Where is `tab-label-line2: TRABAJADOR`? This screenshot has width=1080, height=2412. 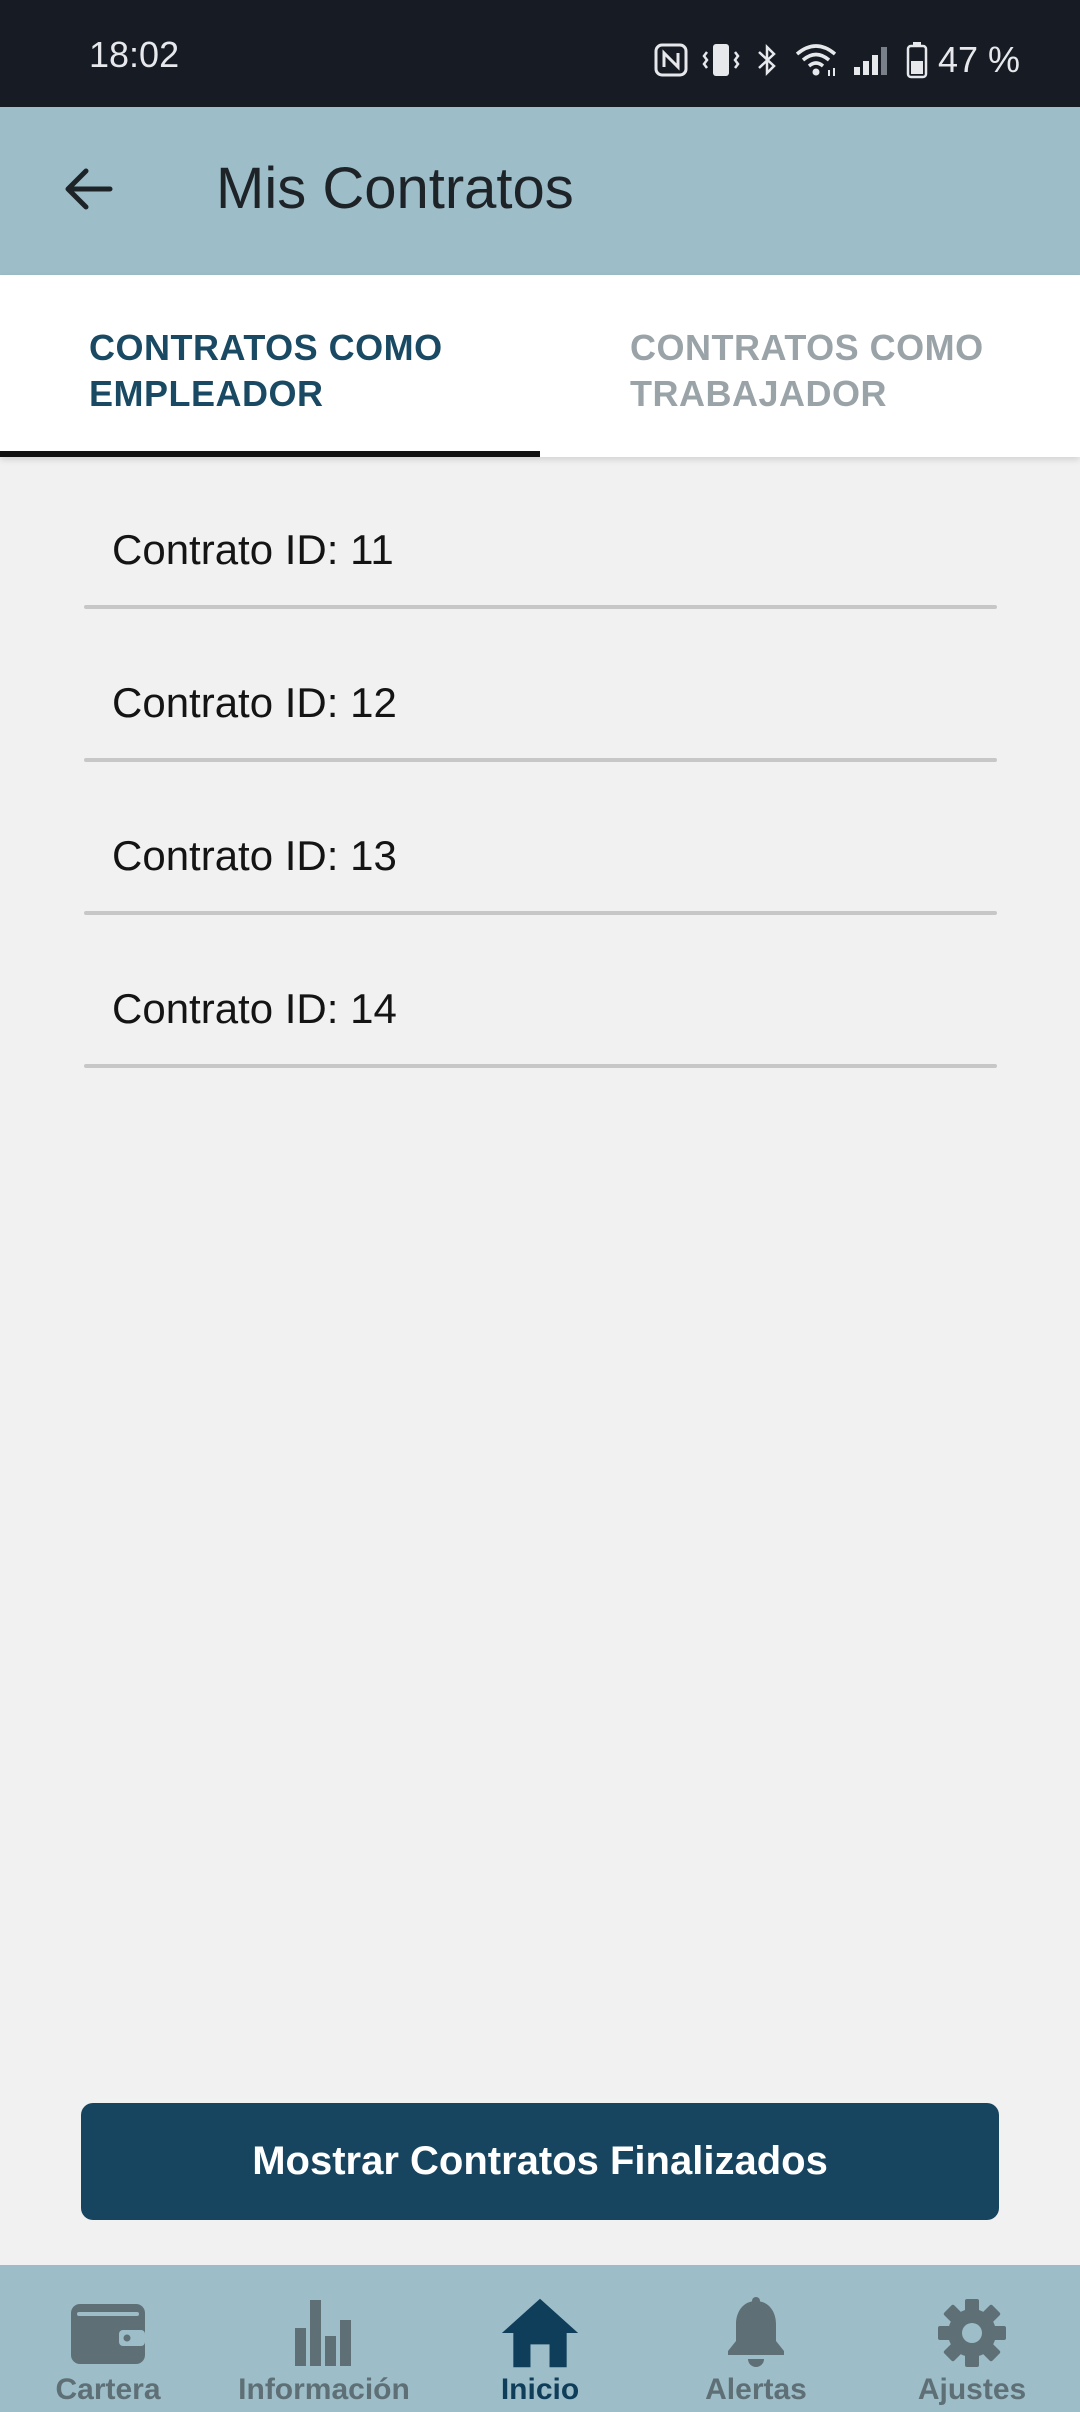 tab-label-line2: TRABAJADOR is located at coordinates (758, 393).